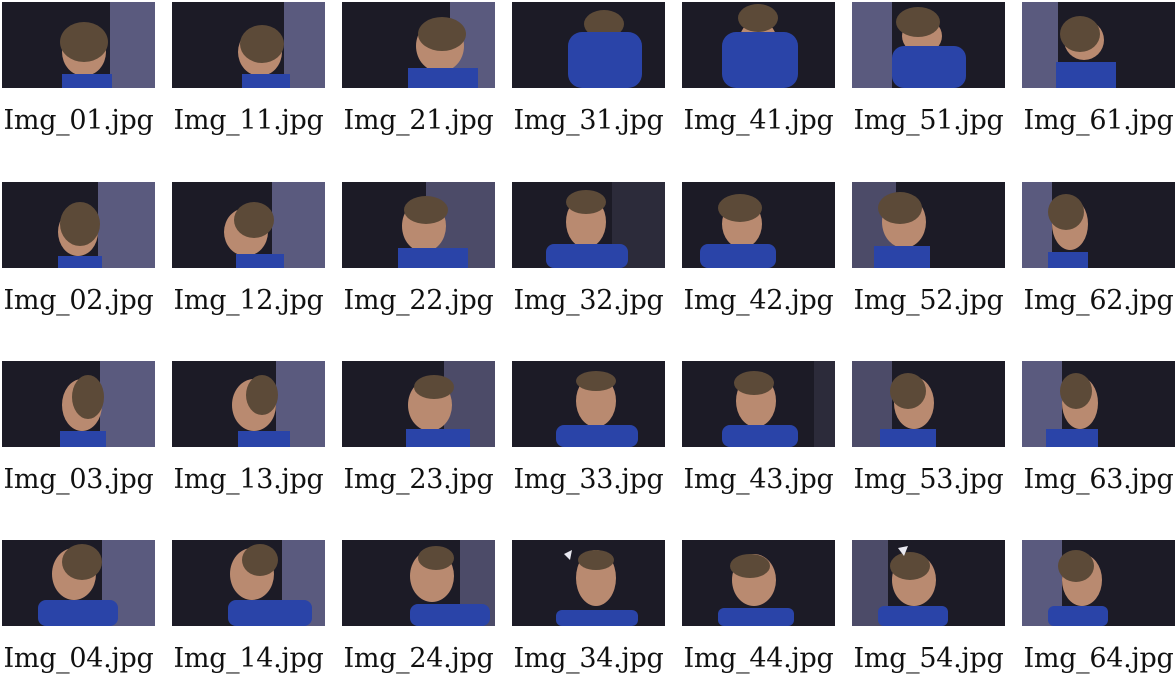  I want to click on thumbnail-filename: Img_23.jpg, so click(418, 479).